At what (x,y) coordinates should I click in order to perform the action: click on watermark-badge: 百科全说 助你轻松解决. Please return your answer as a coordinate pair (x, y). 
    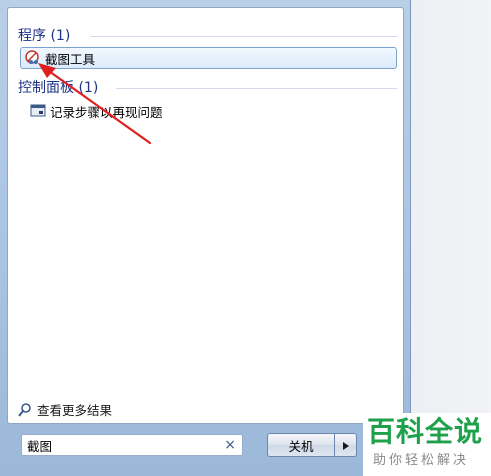
    Looking at the image, I should click on (427, 444).